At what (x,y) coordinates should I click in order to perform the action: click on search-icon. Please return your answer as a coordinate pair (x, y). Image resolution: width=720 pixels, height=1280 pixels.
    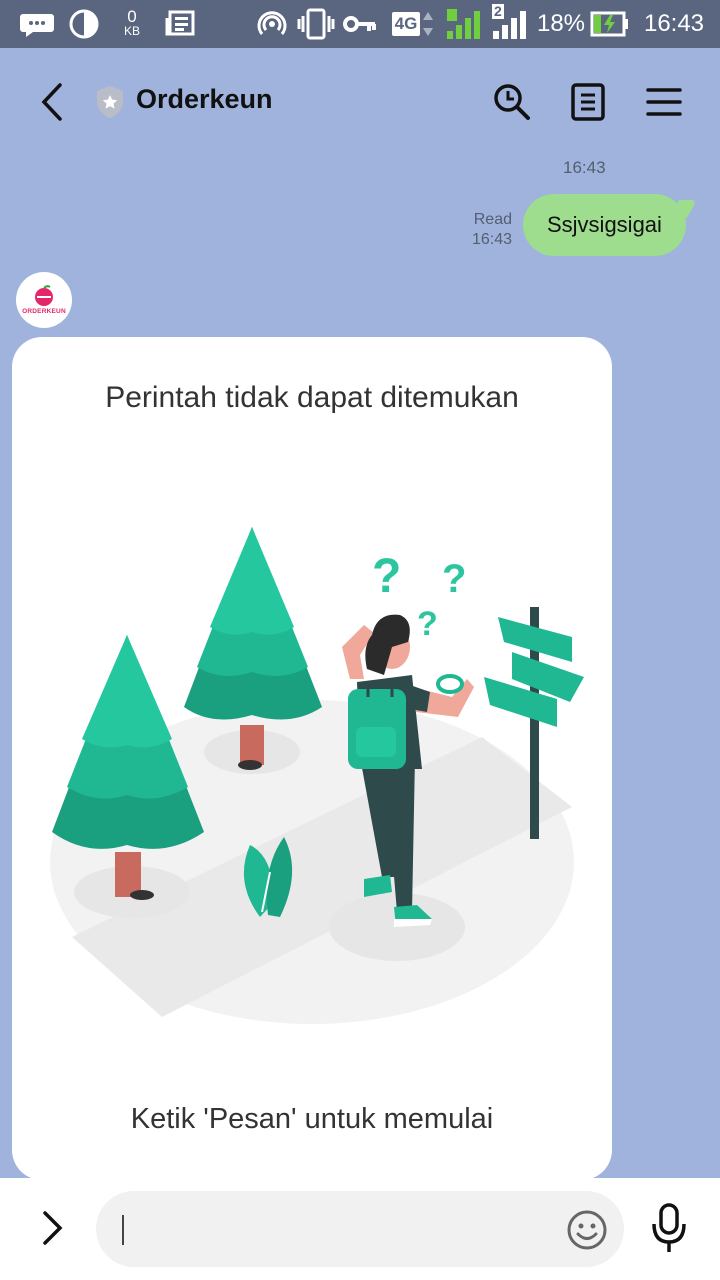
    Looking at the image, I should click on (512, 102).